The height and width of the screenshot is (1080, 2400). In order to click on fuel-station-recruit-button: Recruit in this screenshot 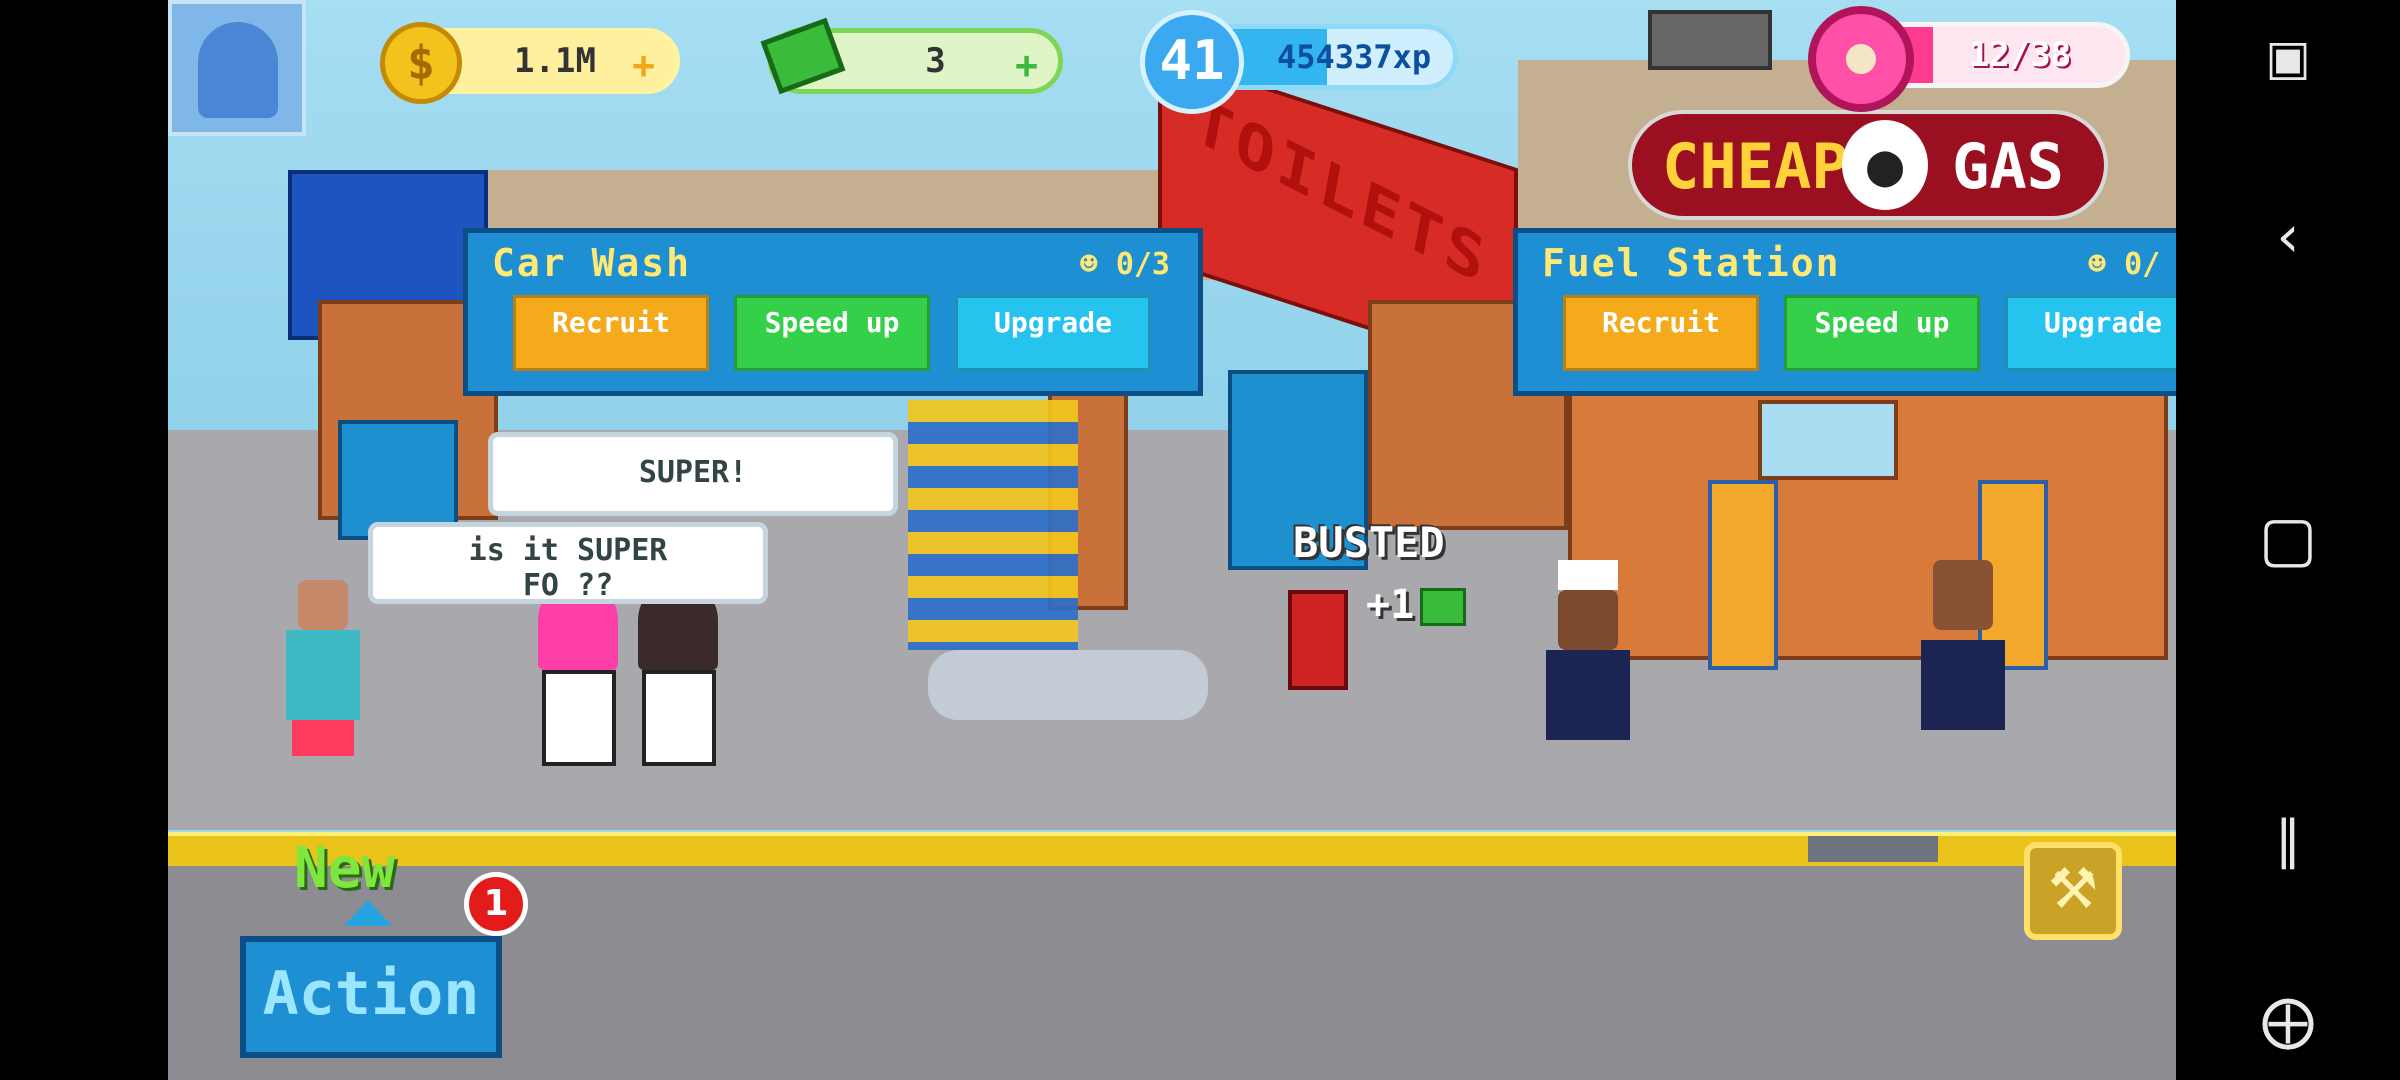, I will do `click(1661, 333)`.